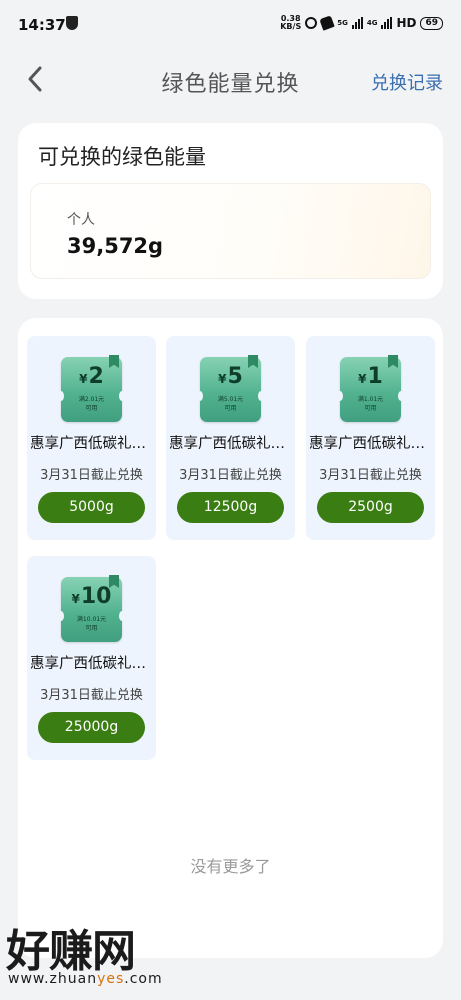 The width and height of the screenshot is (461, 1000). I want to click on status-icons: 0.38 KB/S 5G 4G HD 69, so click(361, 23).